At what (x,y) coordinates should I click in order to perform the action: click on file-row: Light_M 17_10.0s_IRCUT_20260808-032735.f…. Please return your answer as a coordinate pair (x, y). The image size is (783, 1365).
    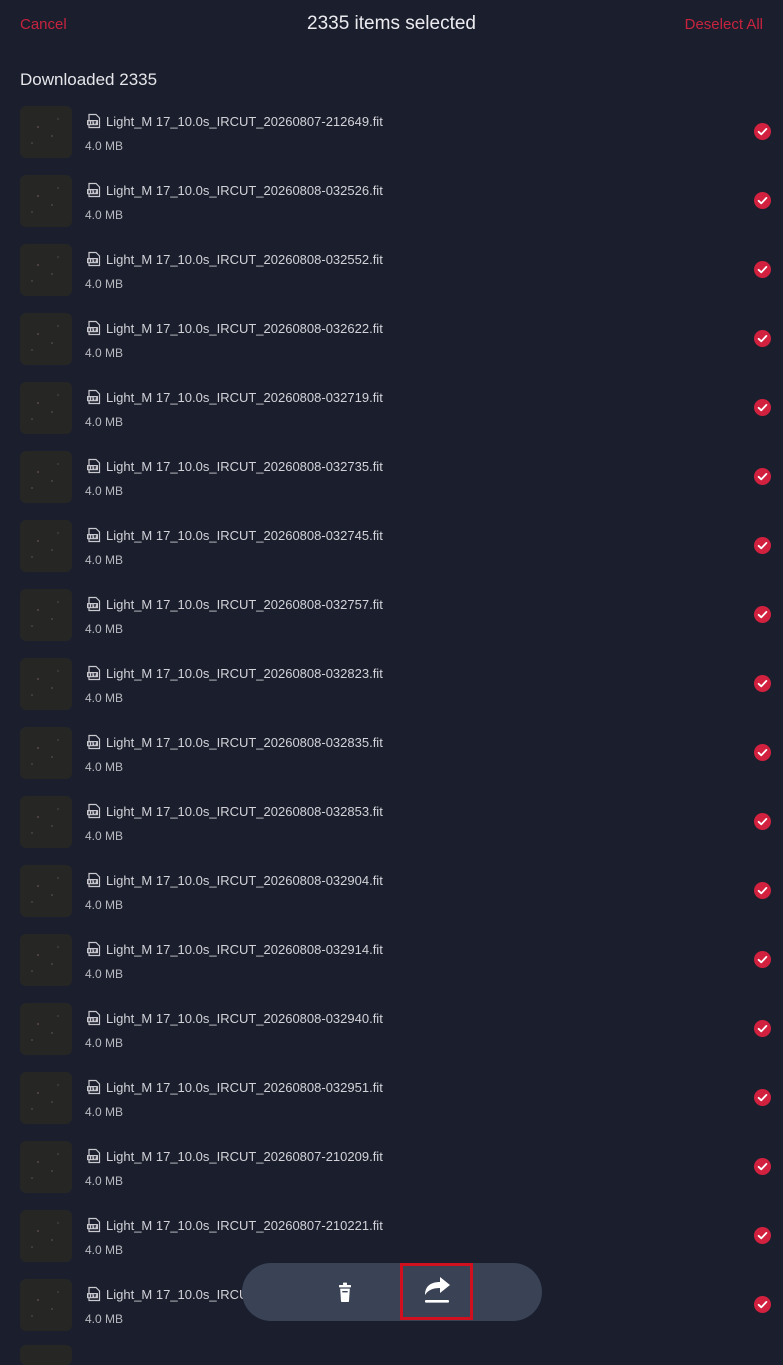
    Looking at the image, I should click on (391, 483).